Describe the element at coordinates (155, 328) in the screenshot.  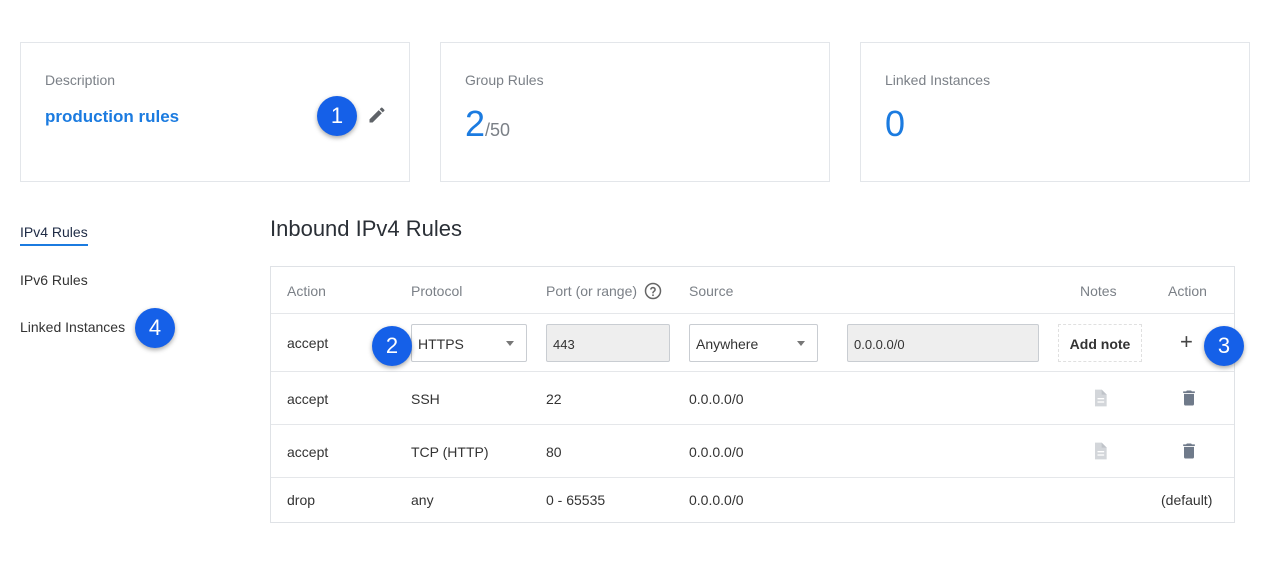
I see `callout-badge-4: 4` at that location.